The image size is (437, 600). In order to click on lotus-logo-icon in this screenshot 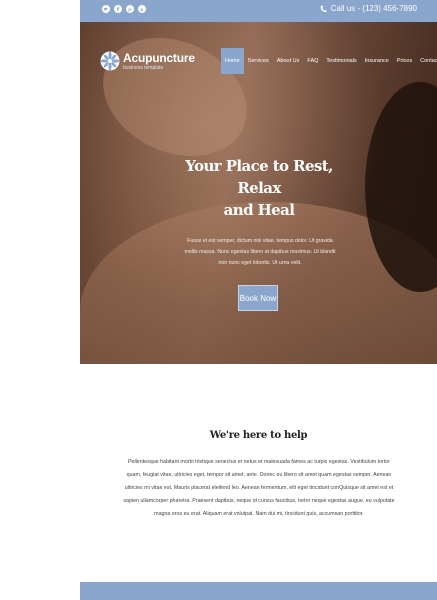, I will do `click(110, 61)`.